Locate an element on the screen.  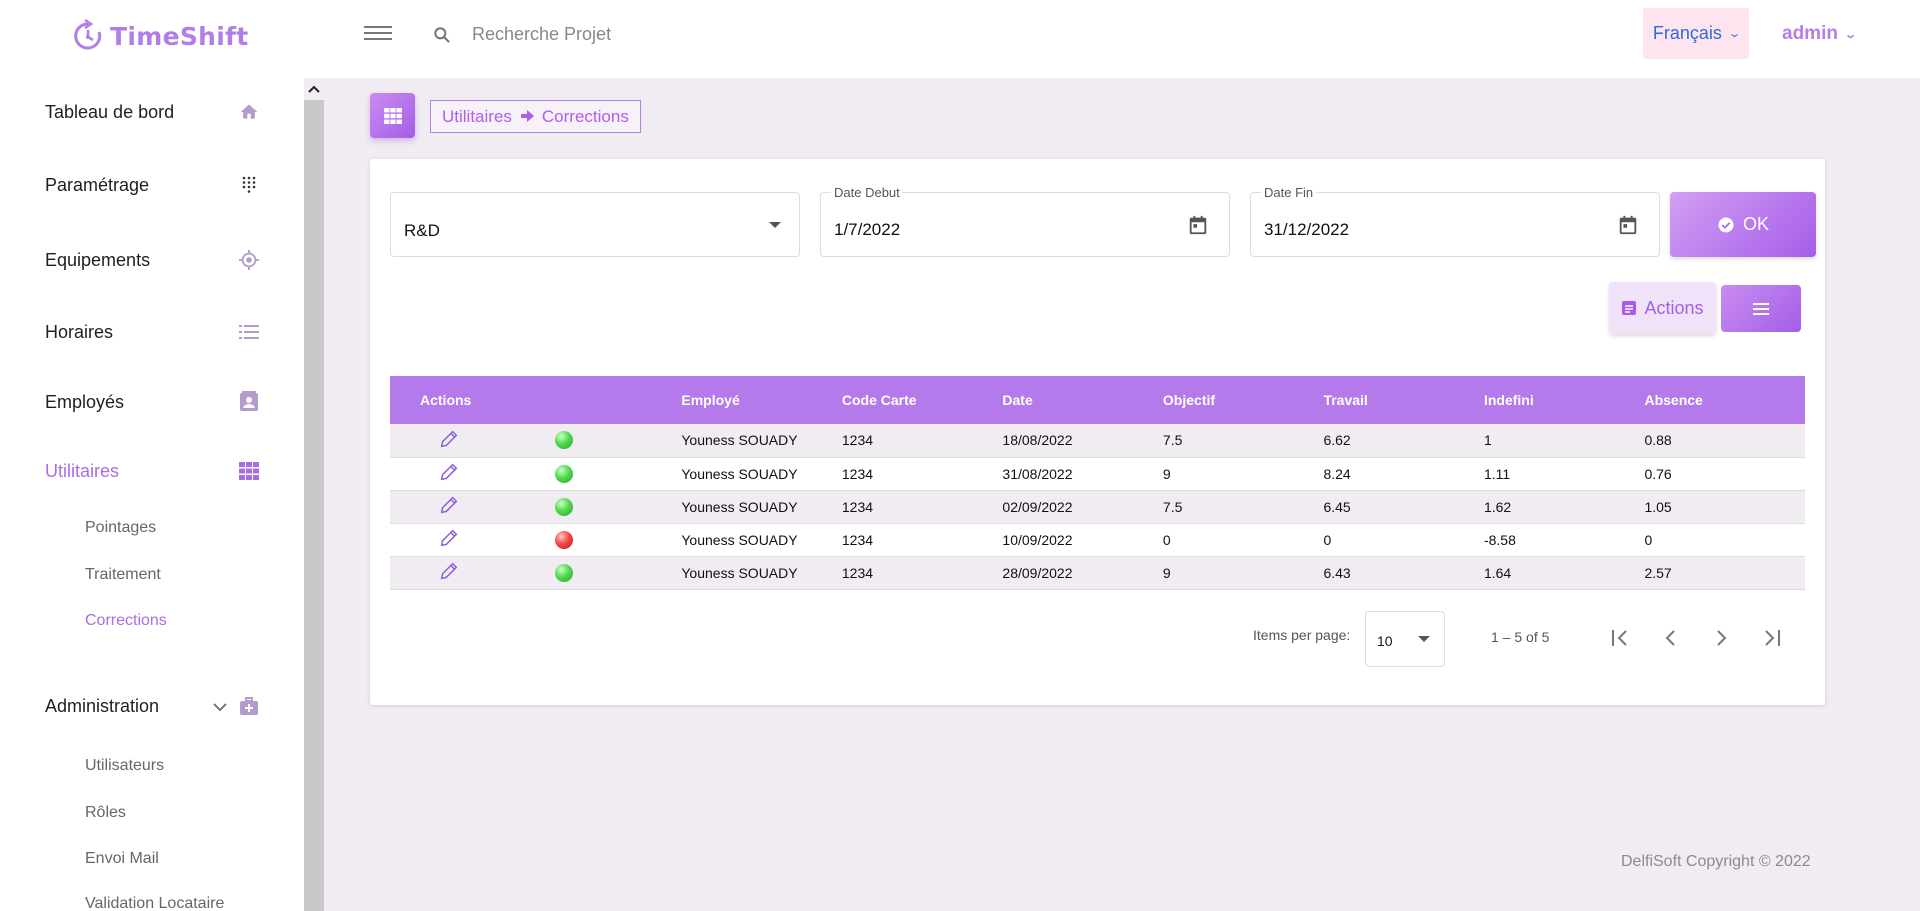
app-logo: TimeShift is located at coordinates (160, 36).